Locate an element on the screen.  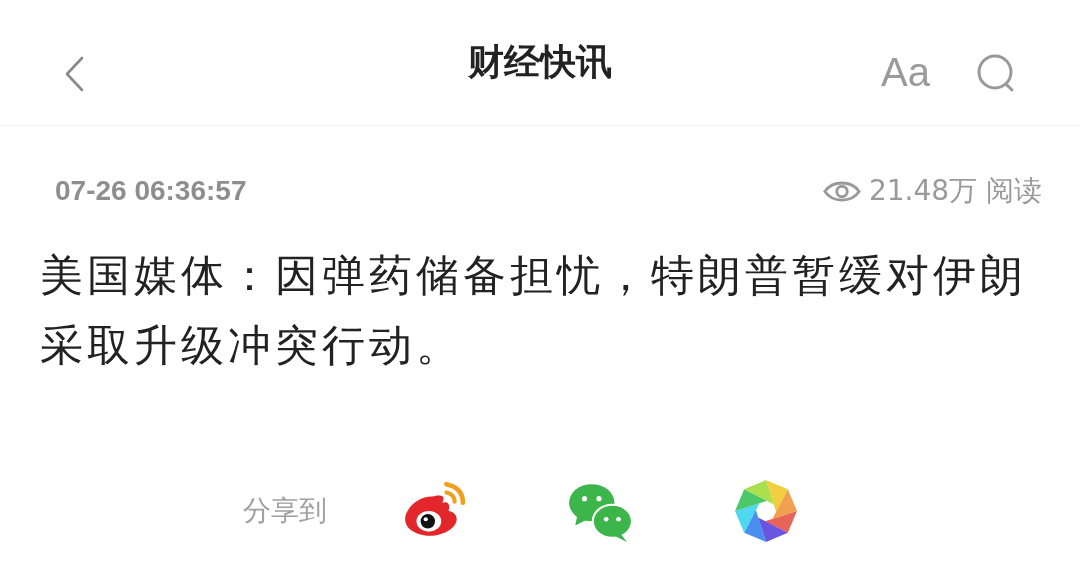
timestamp: 07-26 06:36:57 is located at coordinates (151, 191).